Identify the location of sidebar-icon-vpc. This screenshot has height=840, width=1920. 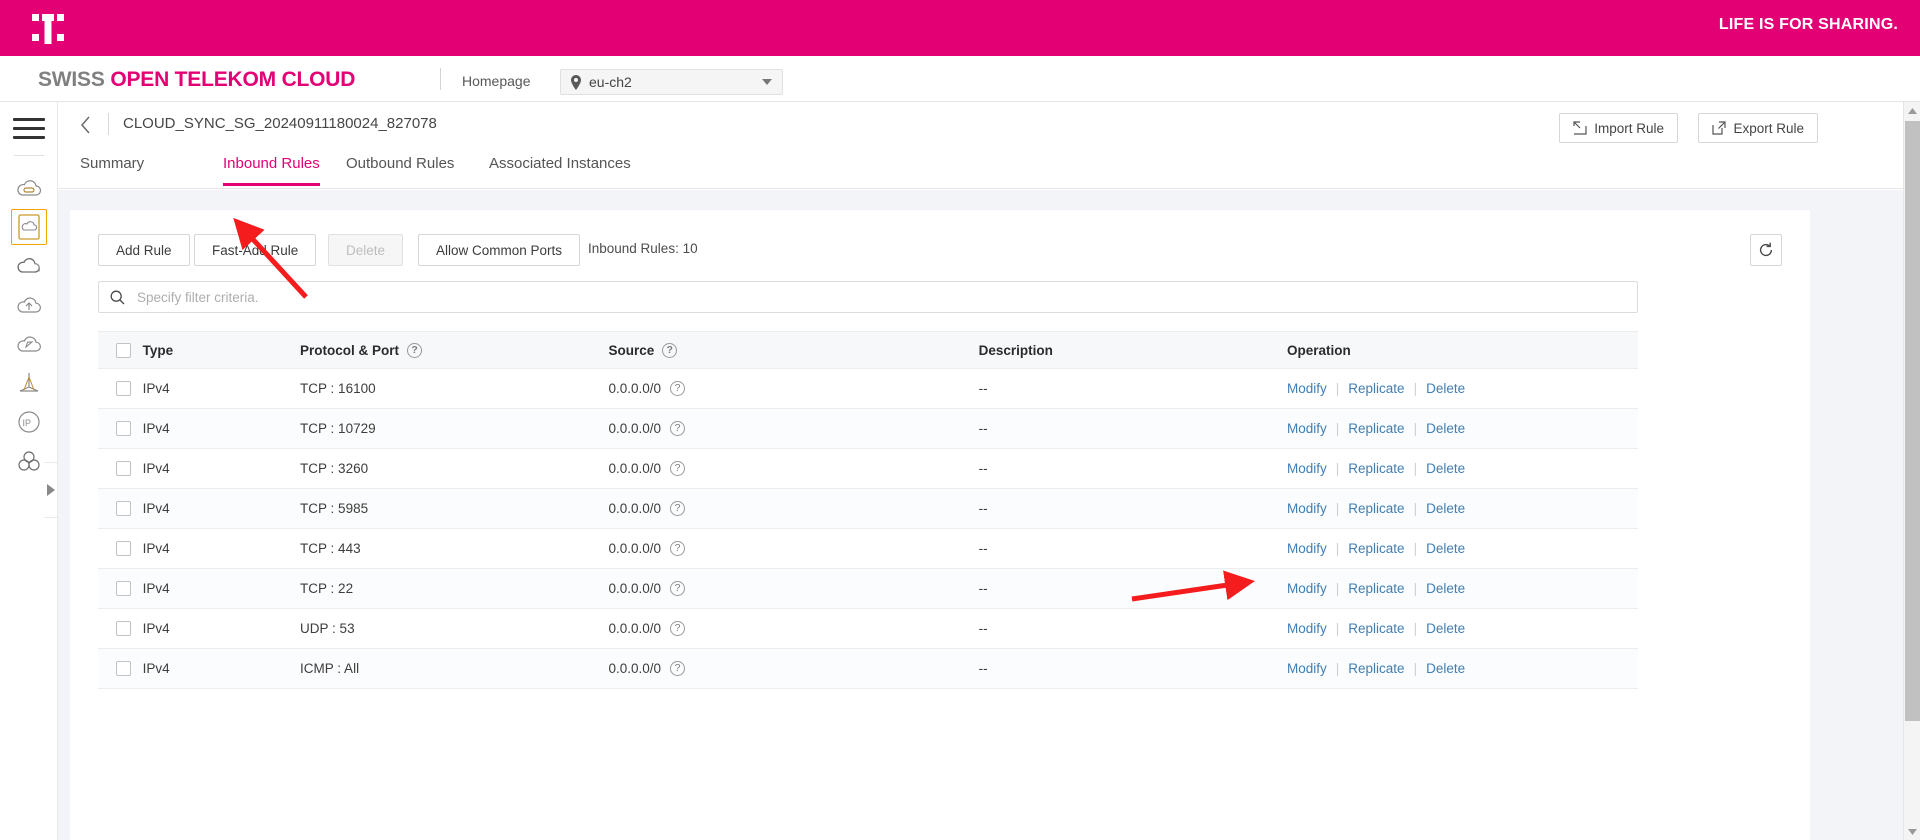
(29, 383).